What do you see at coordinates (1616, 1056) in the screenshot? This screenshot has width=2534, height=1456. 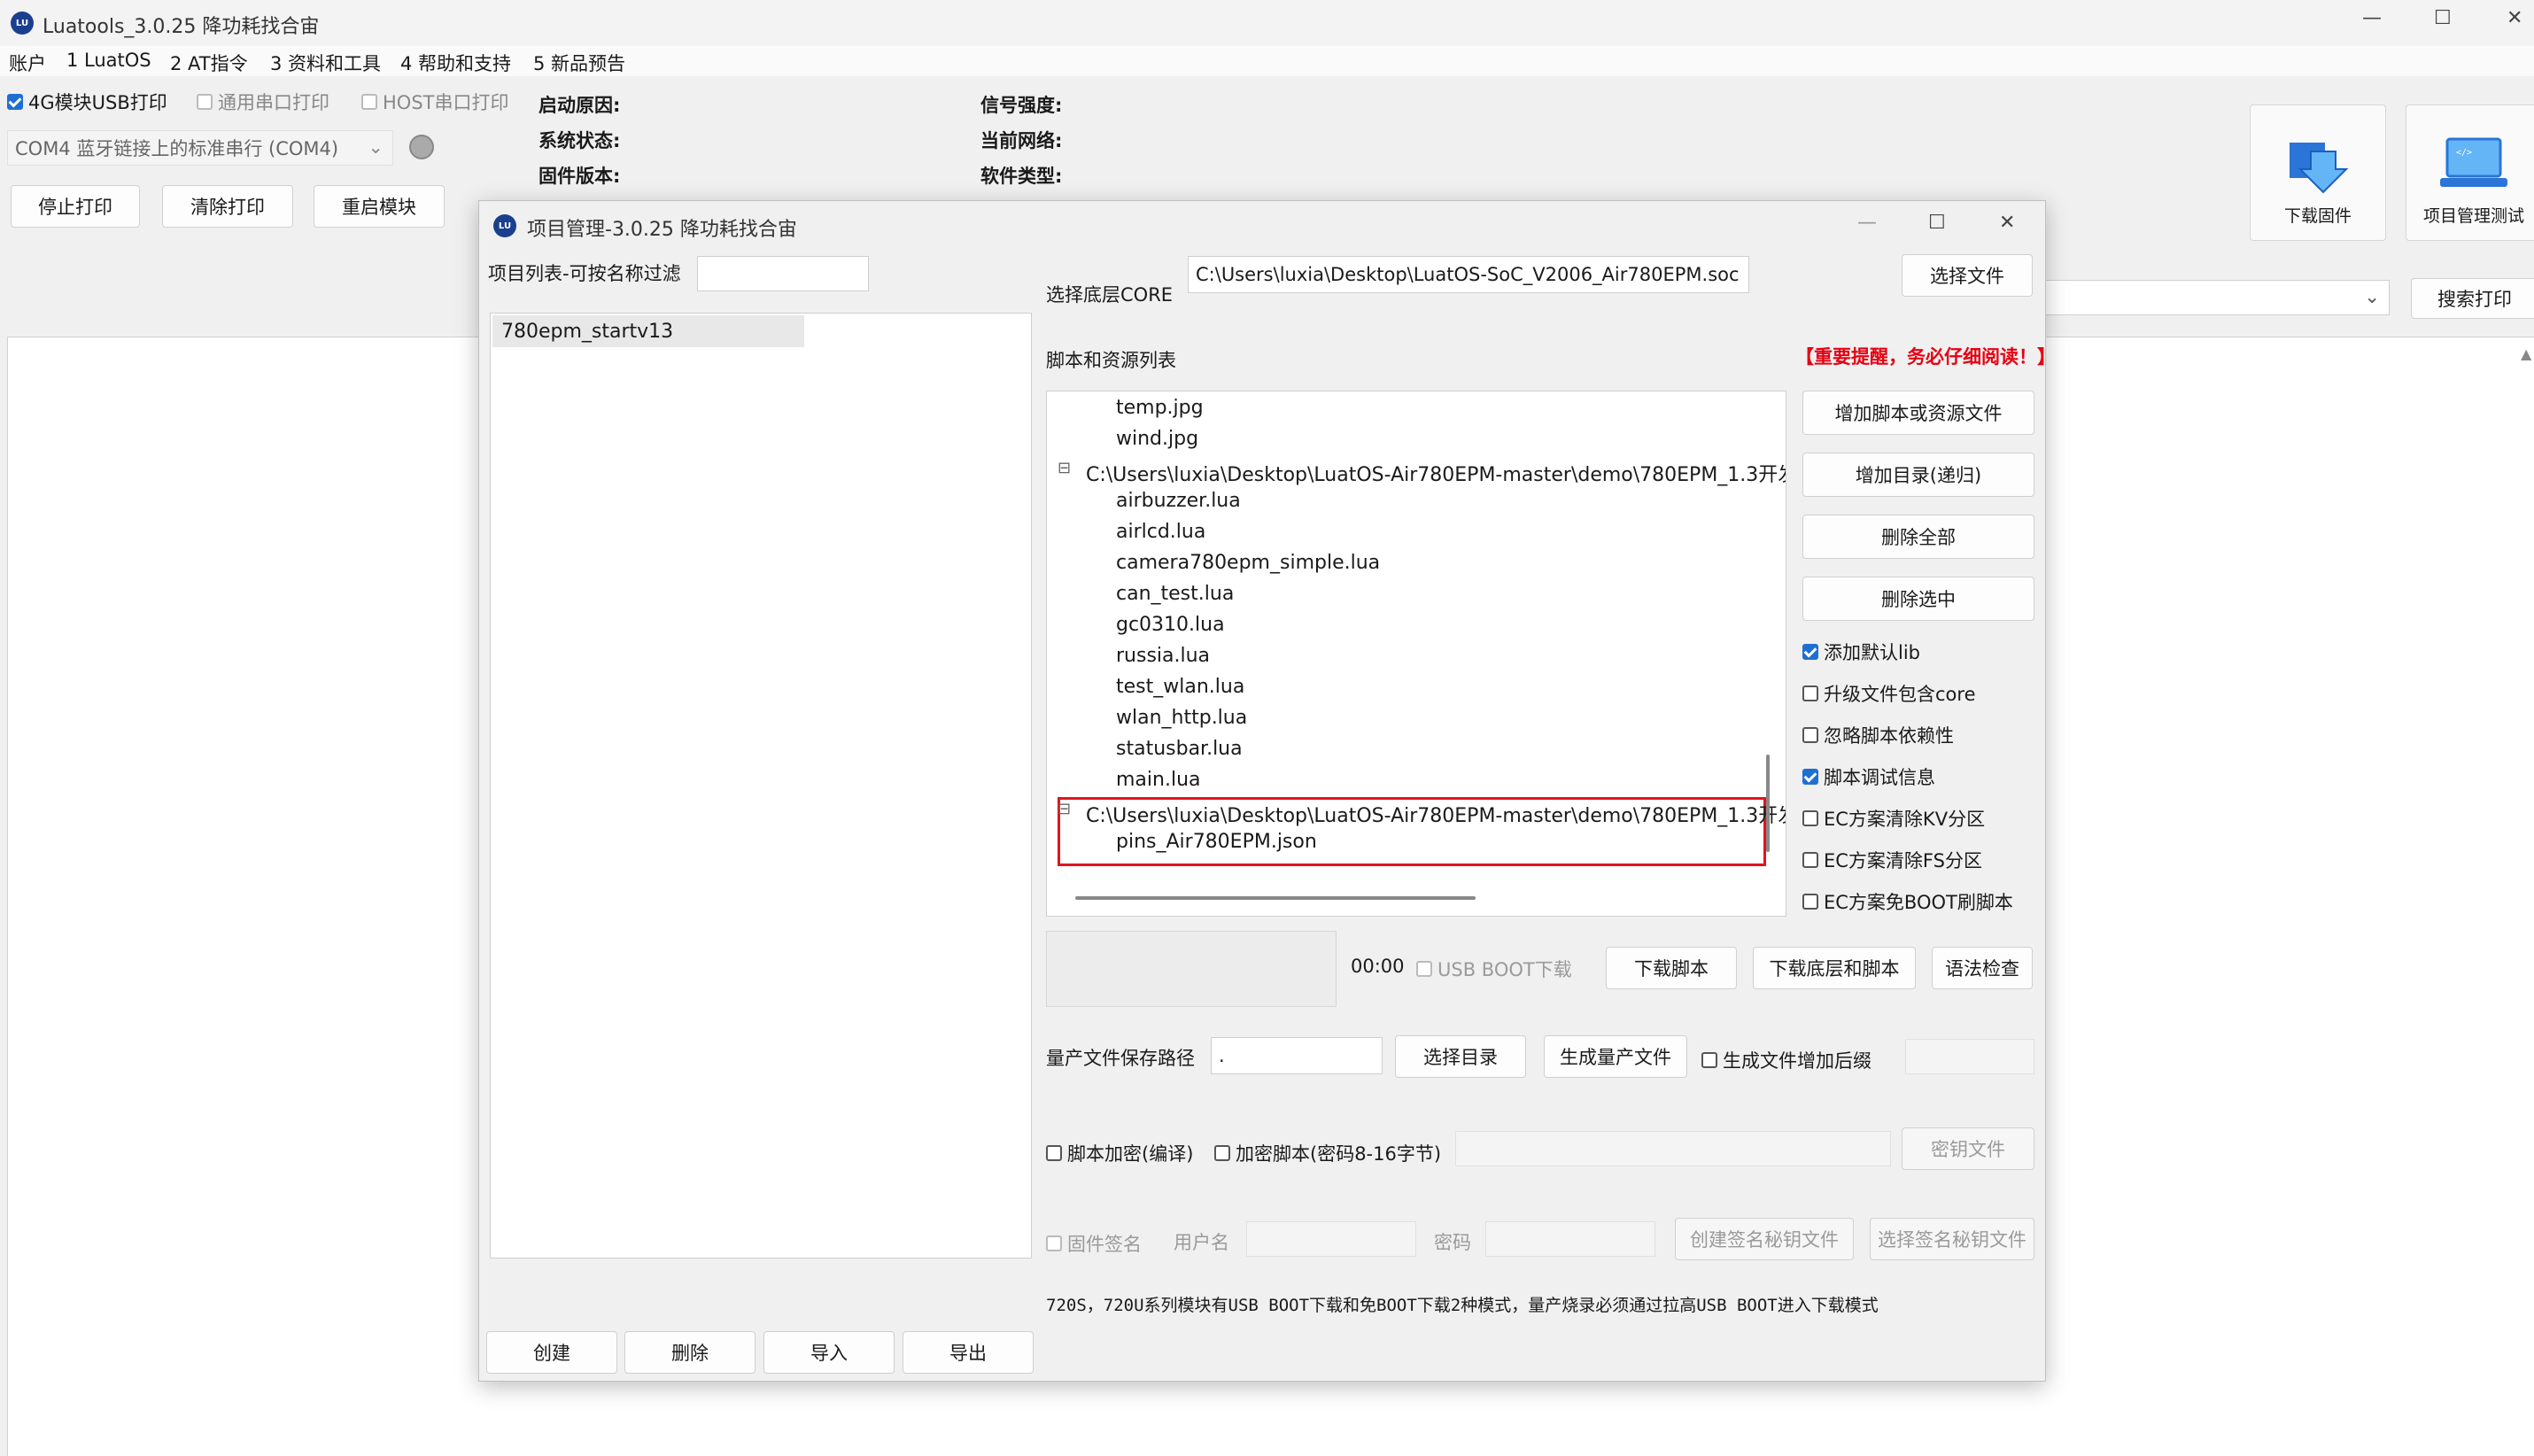 I see `gen-mass-button: 生成量产文件` at bounding box center [1616, 1056].